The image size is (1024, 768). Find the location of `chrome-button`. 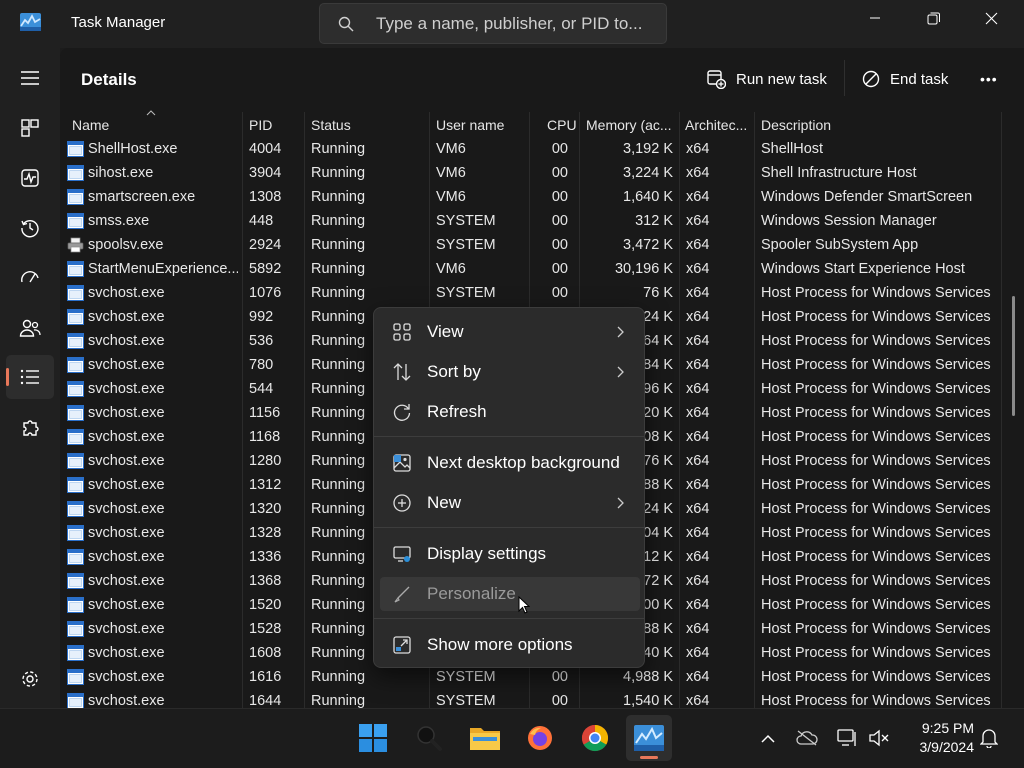

chrome-button is located at coordinates (595, 738).